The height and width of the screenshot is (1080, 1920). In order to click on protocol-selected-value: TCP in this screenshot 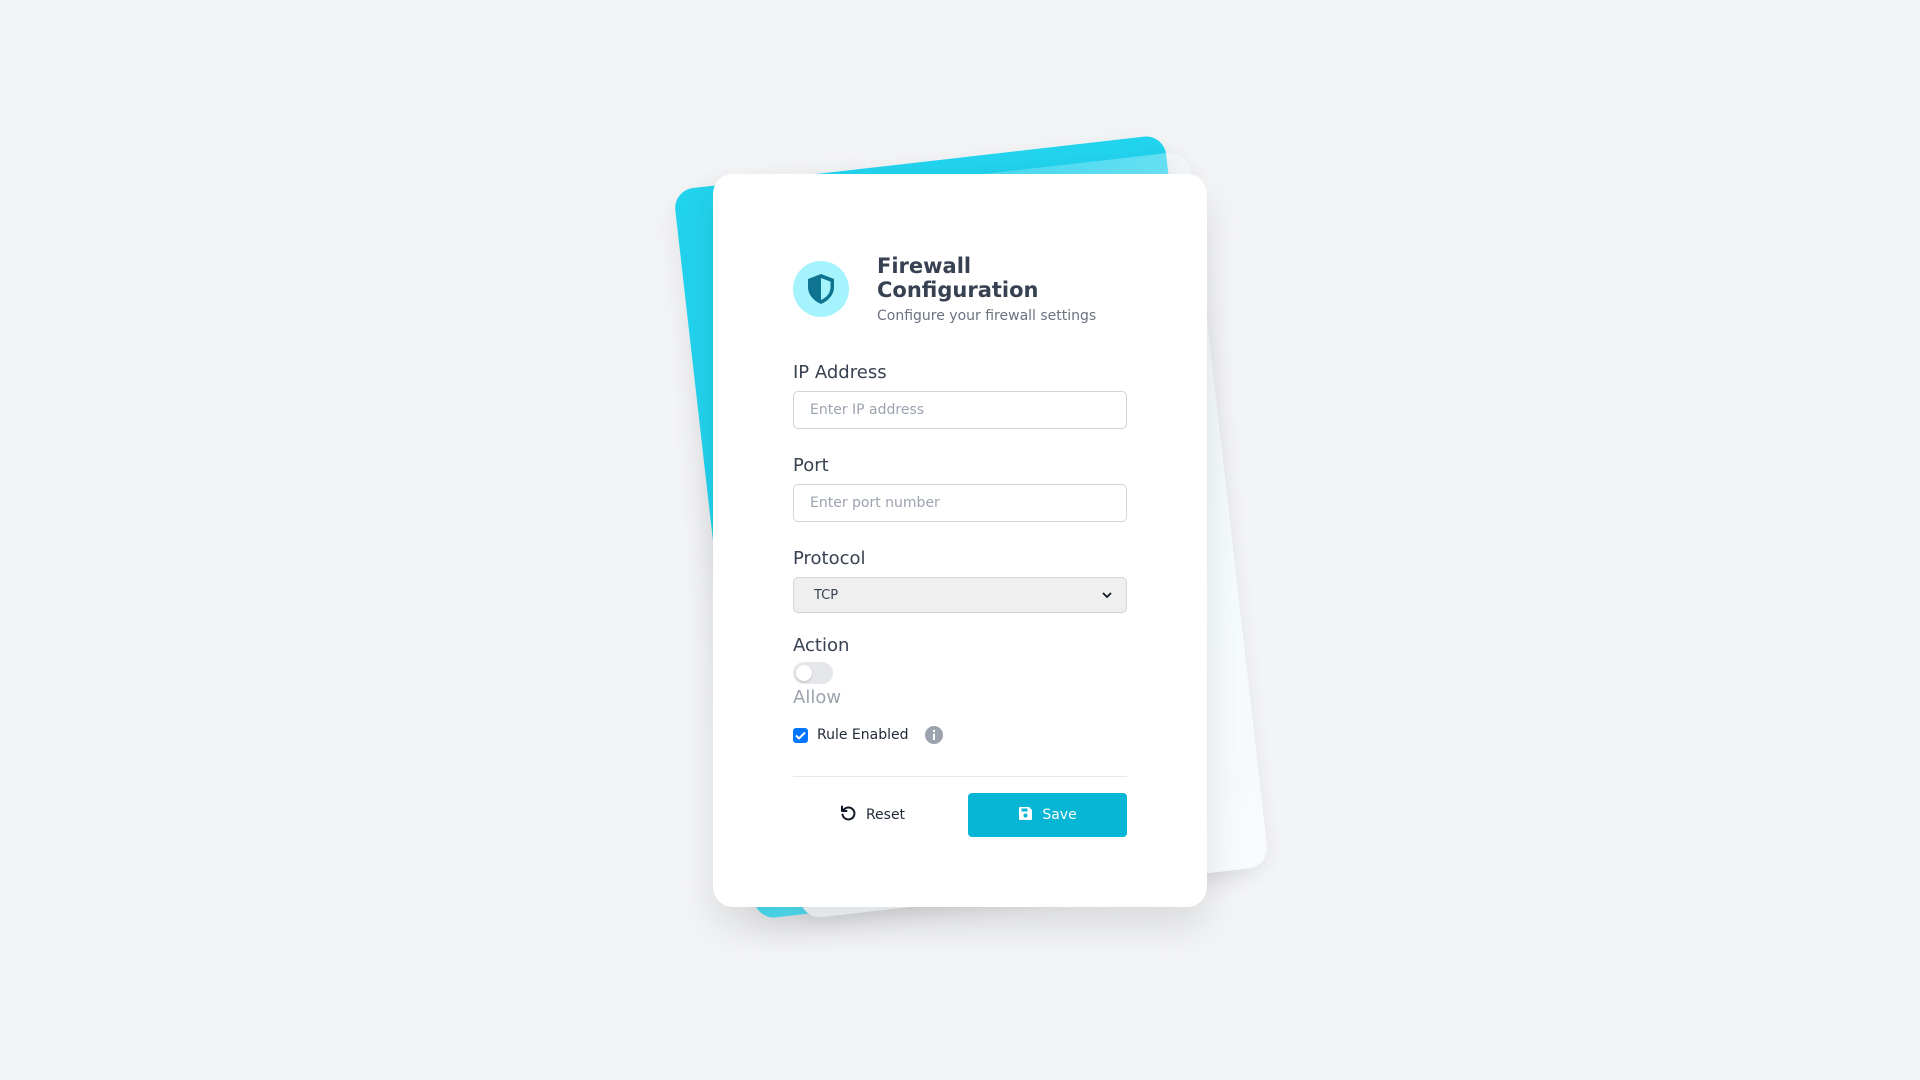, I will do `click(826, 595)`.